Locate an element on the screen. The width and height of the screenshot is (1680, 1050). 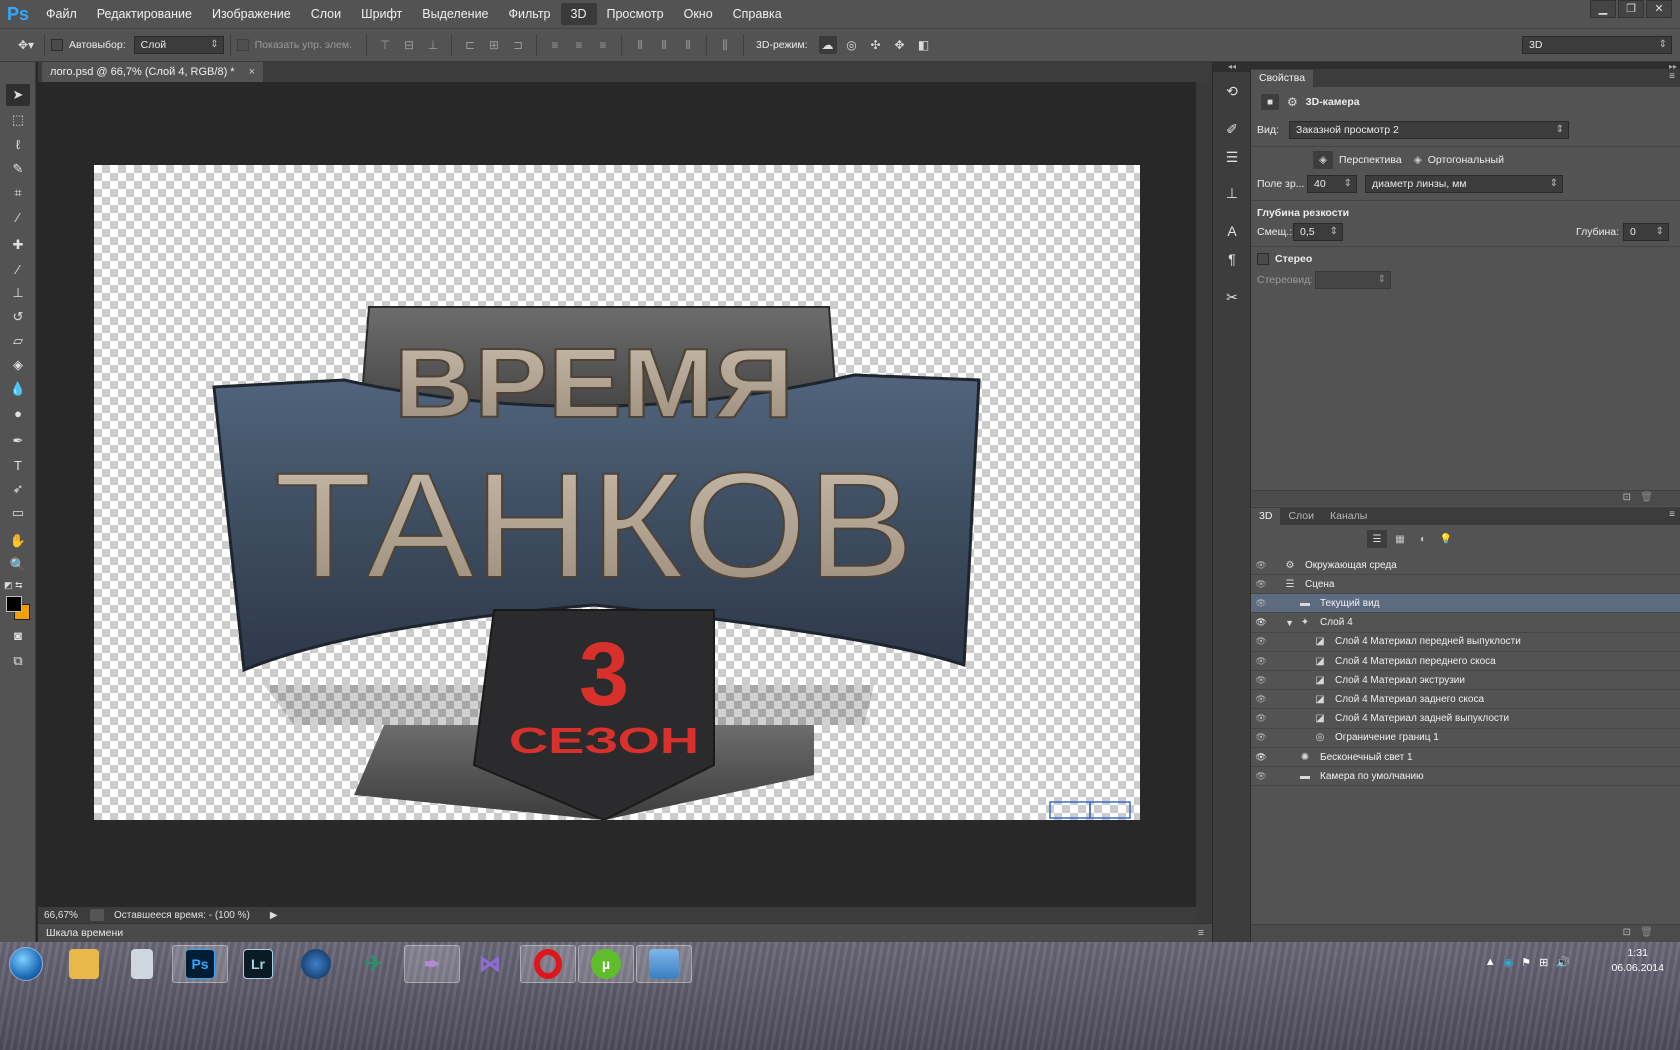
distribute-right-icon: ⦀ is located at coordinates (688, 45).